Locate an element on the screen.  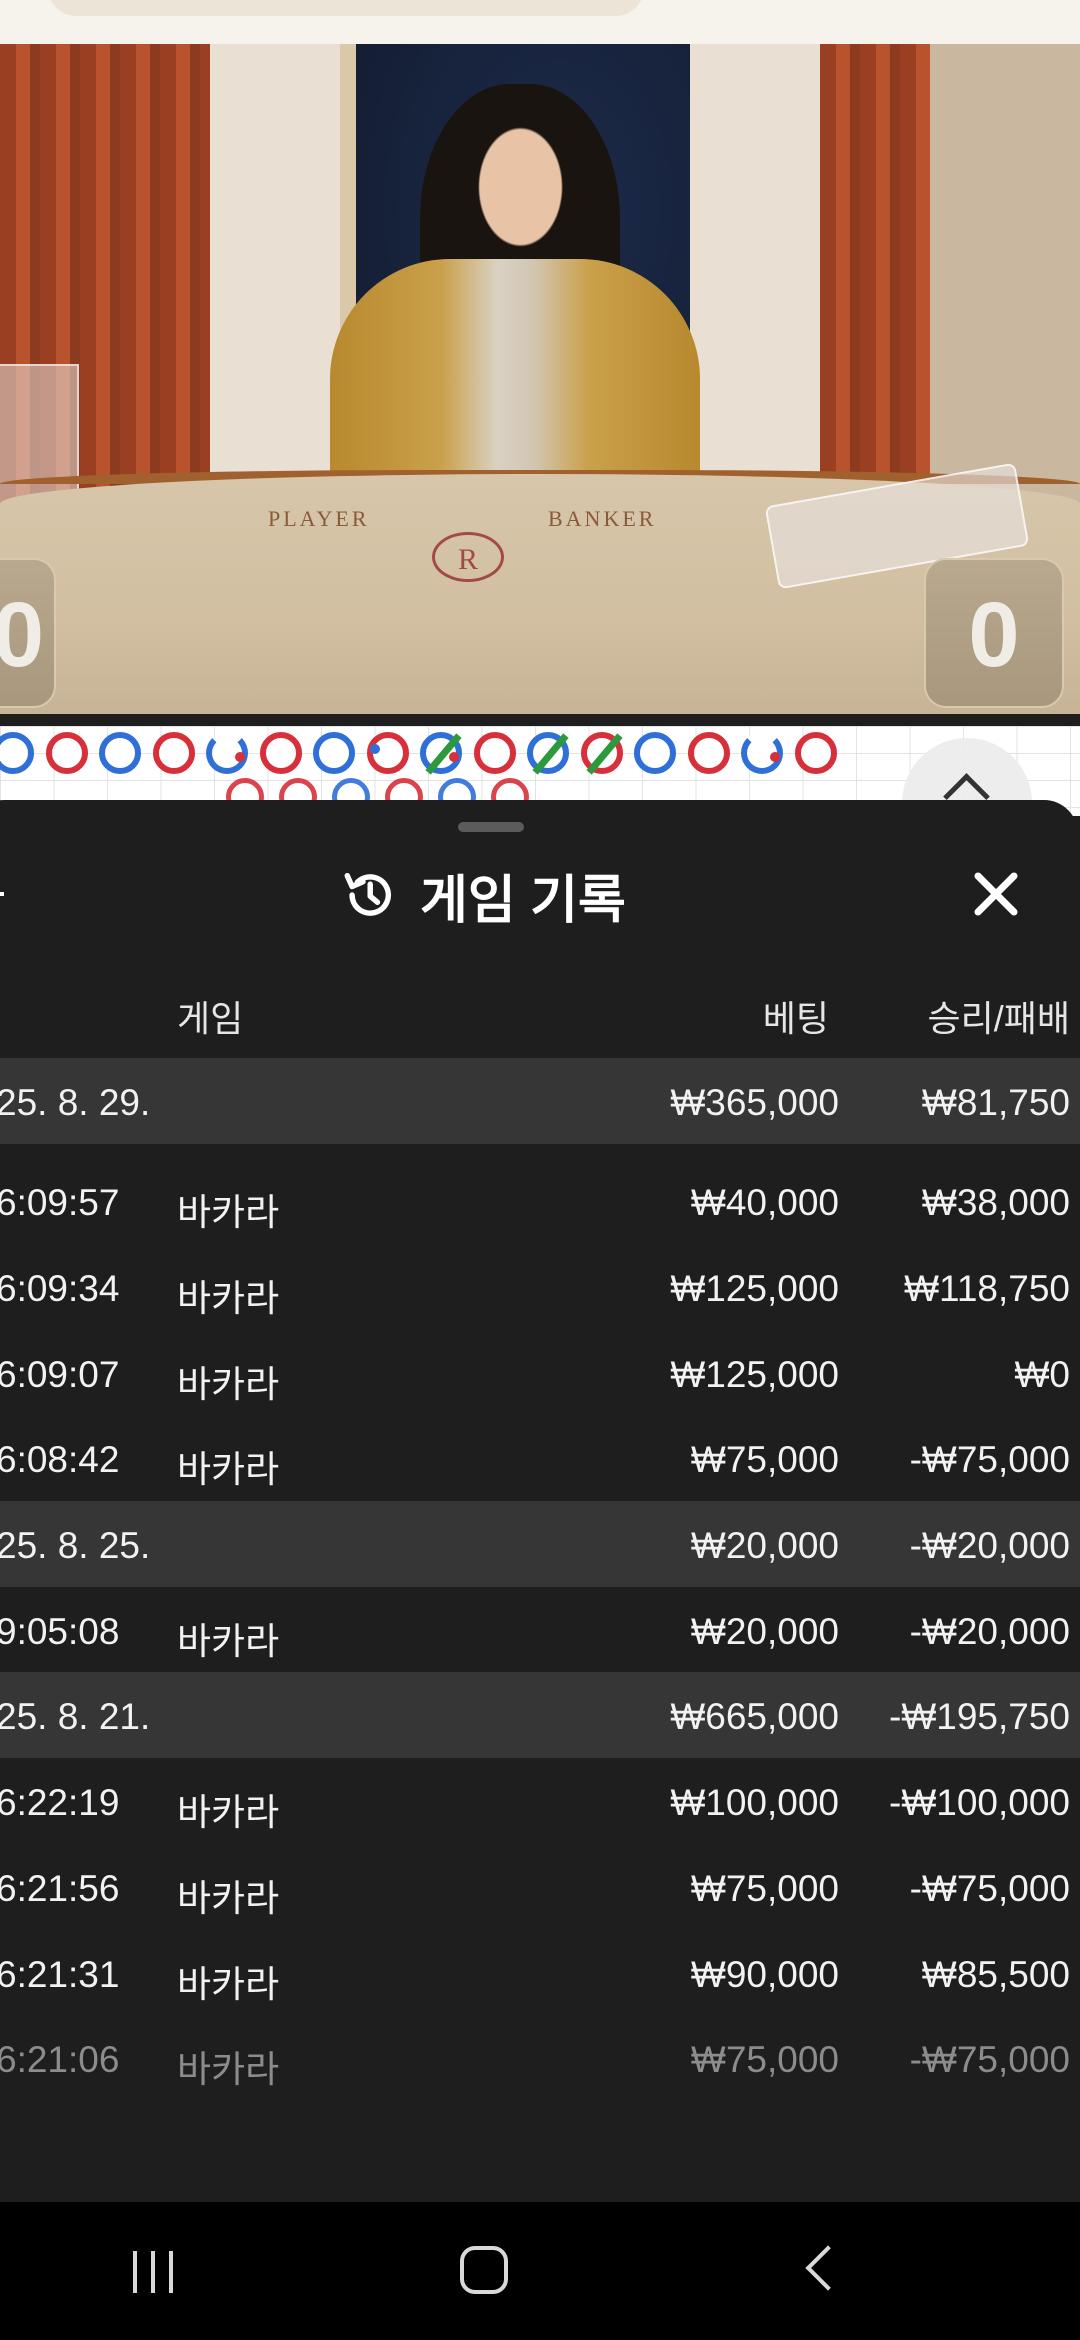
date-summary-row: 25. 8. 25. ₩20,000 -₩20,000 is located at coordinates (540, 1543).